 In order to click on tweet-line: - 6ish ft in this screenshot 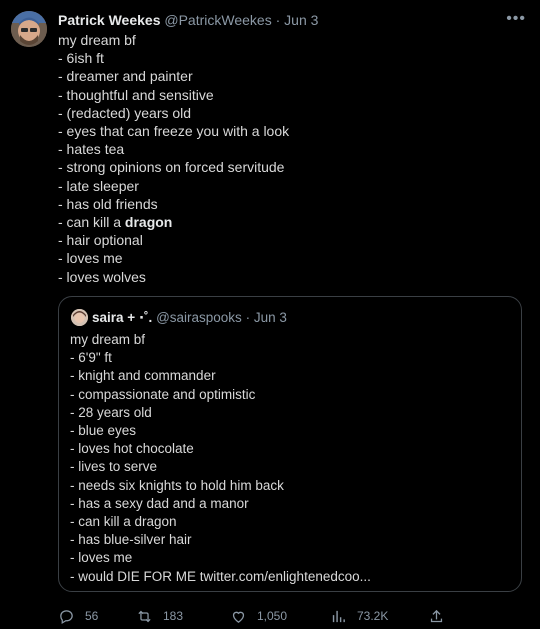, I will do `click(81, 58)`.